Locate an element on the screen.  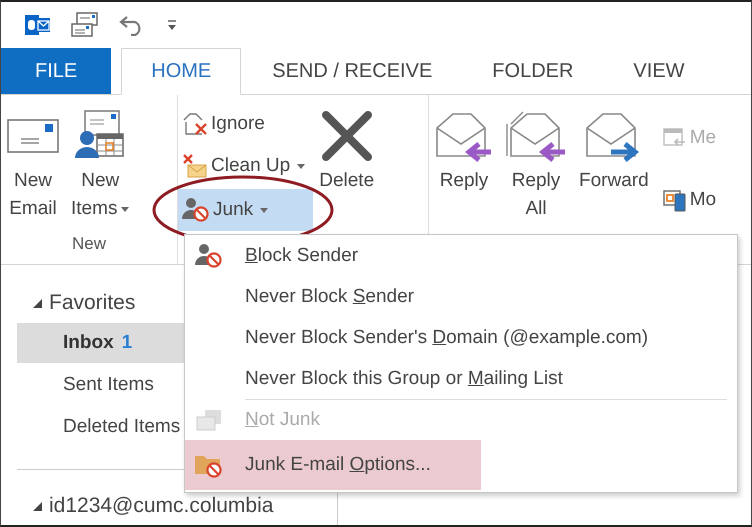
menu-item: Block Sender is located at coordinates (461, 255).